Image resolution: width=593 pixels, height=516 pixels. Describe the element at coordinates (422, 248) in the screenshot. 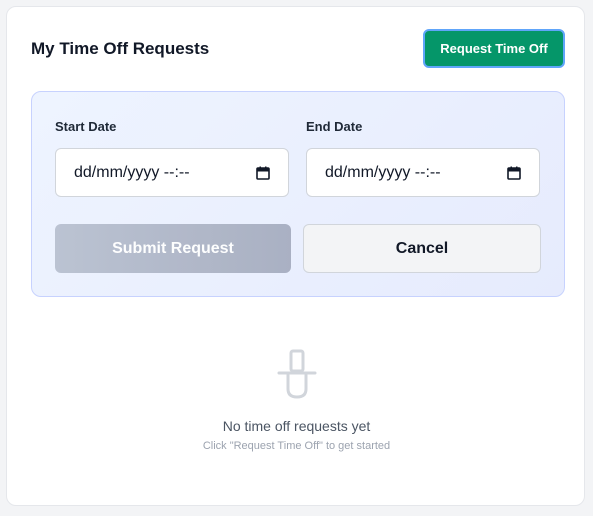

I see `cancel-button: Cancel` at that location.